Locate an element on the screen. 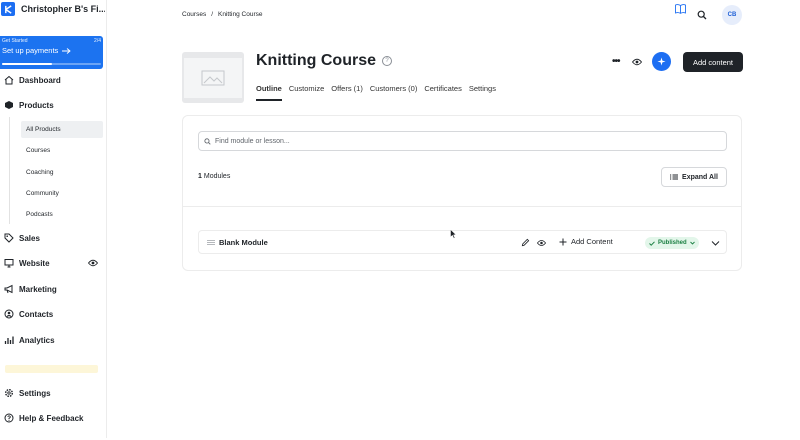 The width and height of the screenshot is (800, 440). sidebar-subitem-podcasts: Podcasts is located at coordinates (62, 214).